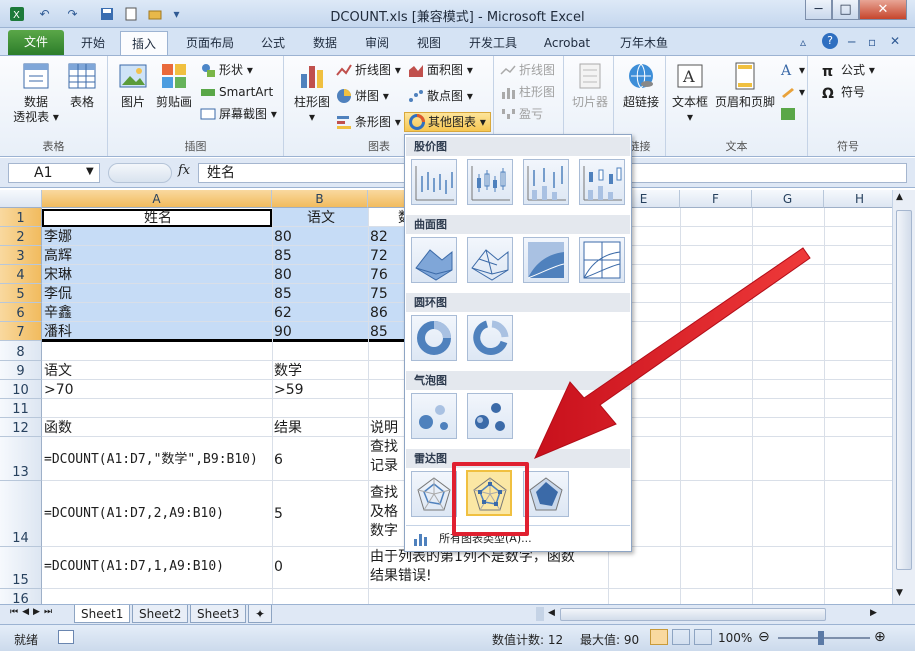  I want to click on cell-b13: 6, so click(277, 460).